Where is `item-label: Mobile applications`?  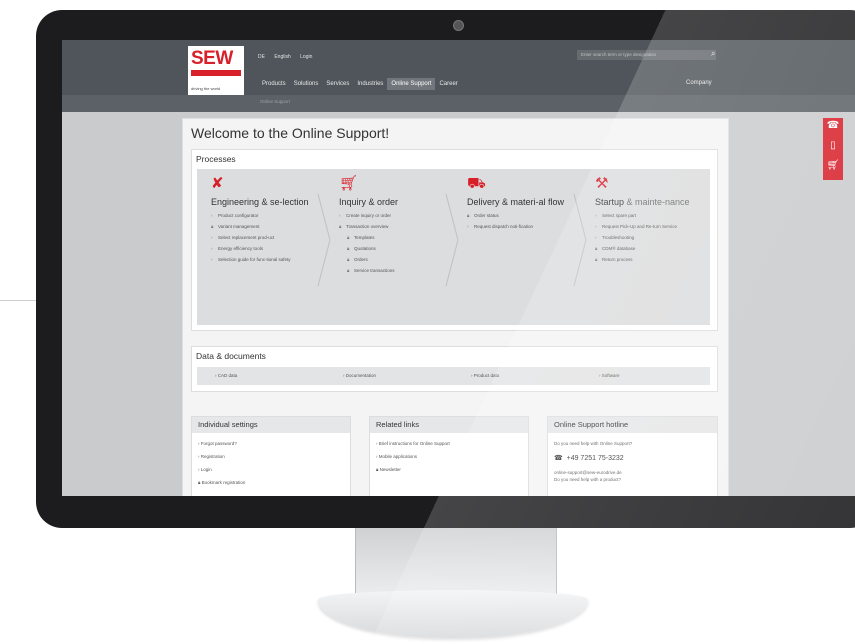
item-label: Mobile applications is located at coordinates (398, 456).